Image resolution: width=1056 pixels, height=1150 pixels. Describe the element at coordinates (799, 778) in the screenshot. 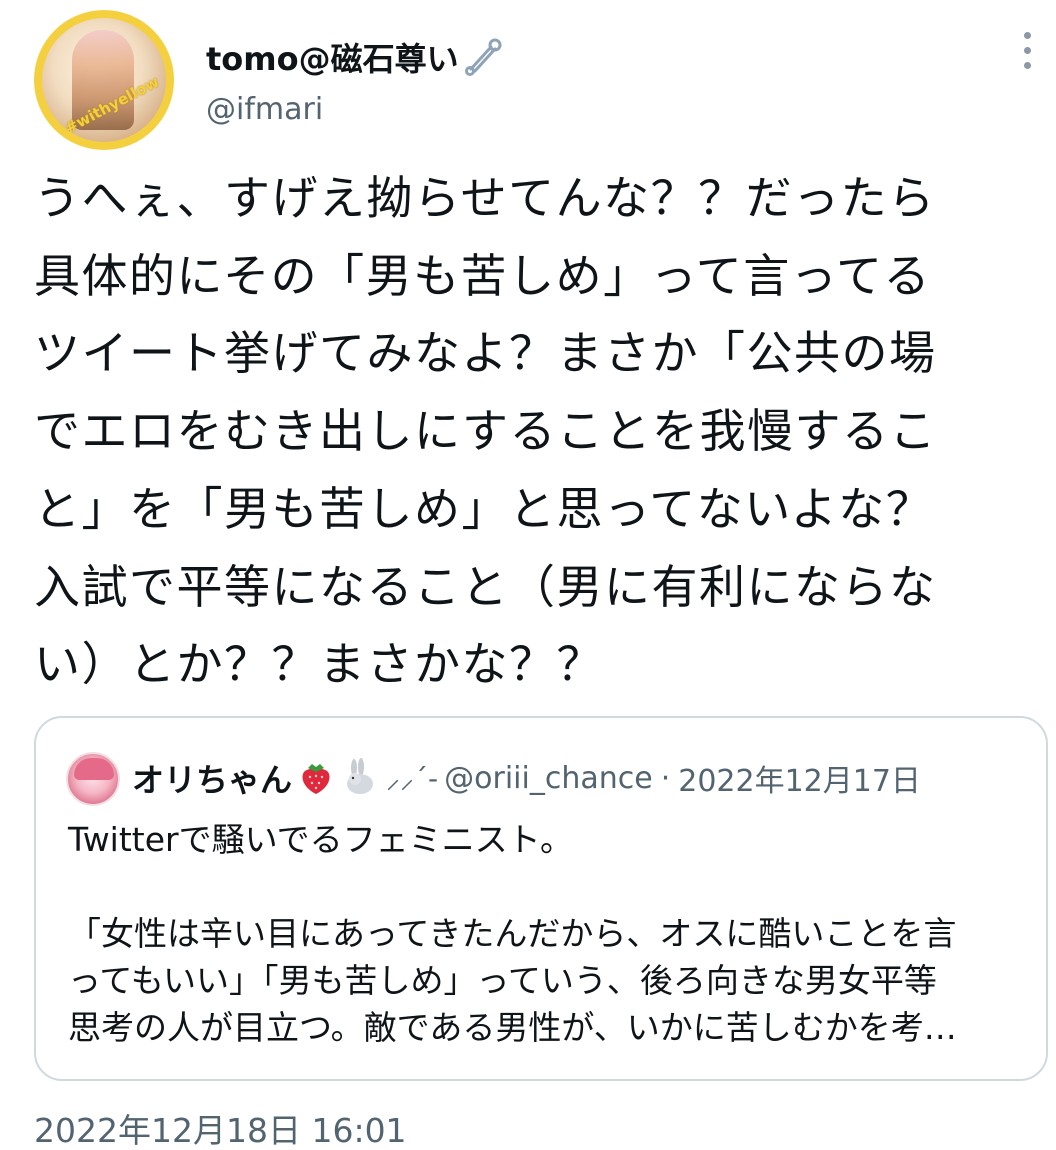

I see `quoted-tweet-date: 2022年12月17日` at that location.